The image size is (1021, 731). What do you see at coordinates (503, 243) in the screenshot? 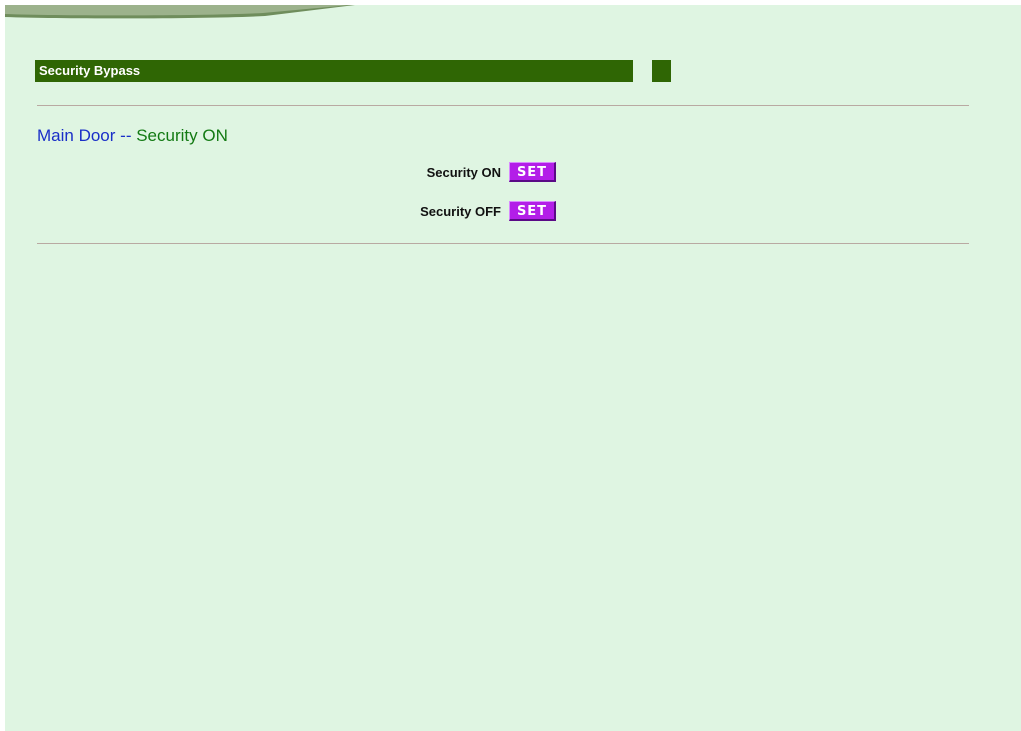
I see `bottom-divider` at bounding box center [503, 243].